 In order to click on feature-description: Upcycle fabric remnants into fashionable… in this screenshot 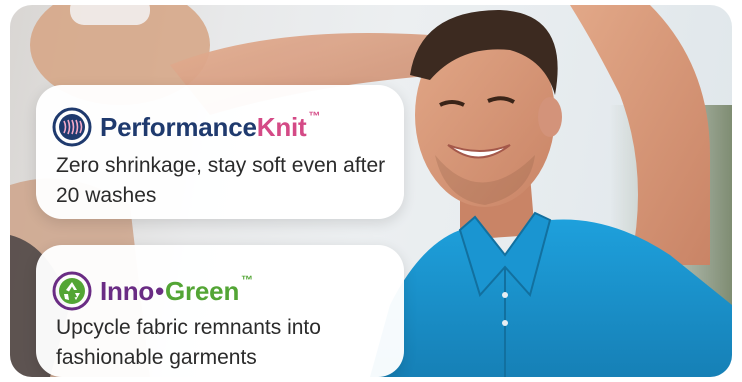, I will do `click(188, 342)`.